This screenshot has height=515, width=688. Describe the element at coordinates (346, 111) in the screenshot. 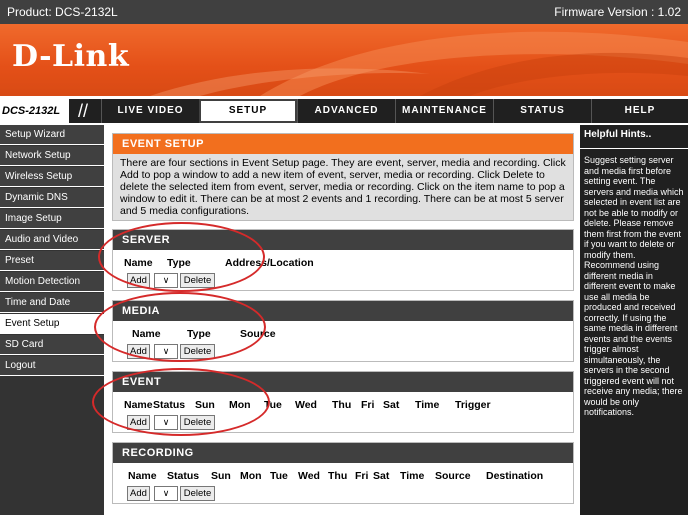

I see `tab-advanced: ADVANCED` at that location.